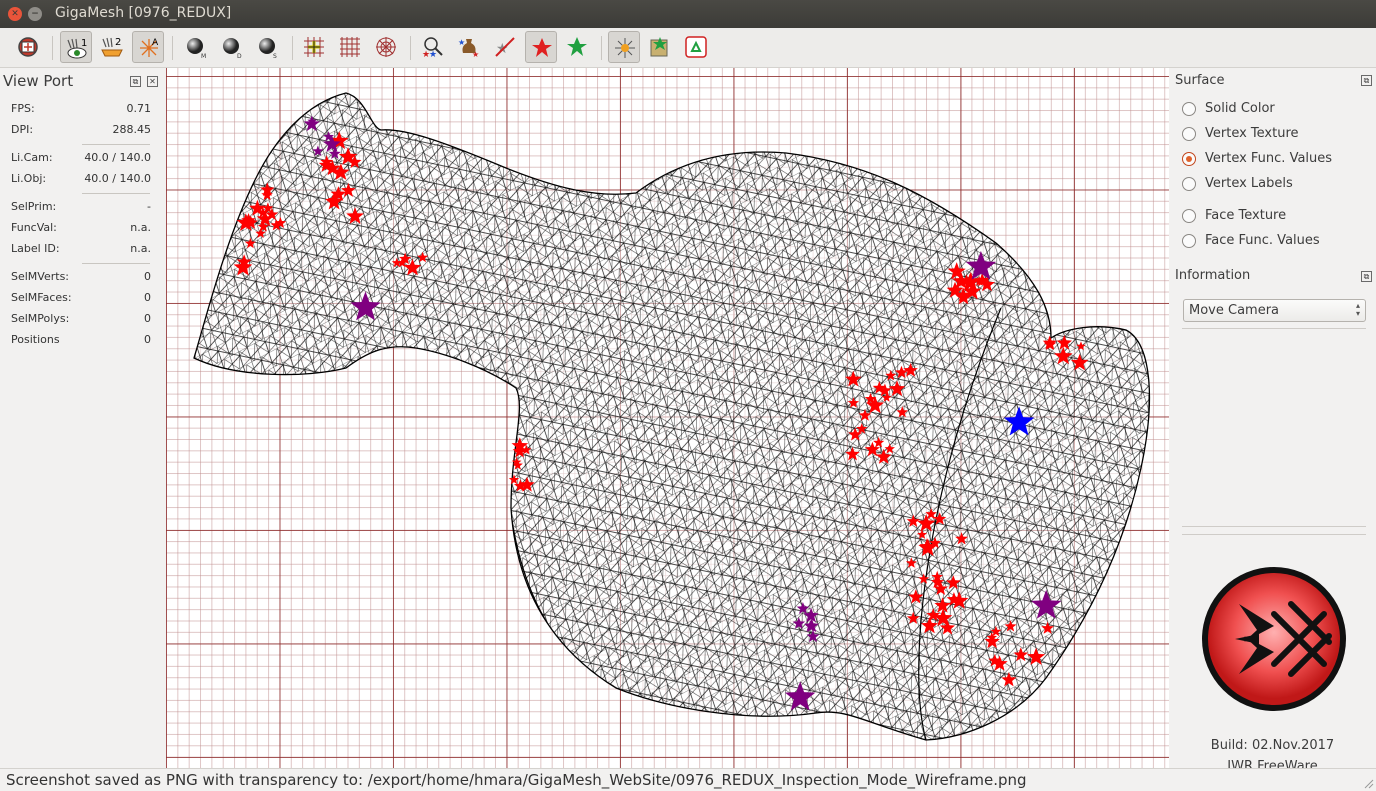 This screenshot has width=1376, height=791. What do you see at coordinates (81, 206) in the screenshot?
I see `selected-primitive-row: SelPrim: -` at bounding box center [81, 206].